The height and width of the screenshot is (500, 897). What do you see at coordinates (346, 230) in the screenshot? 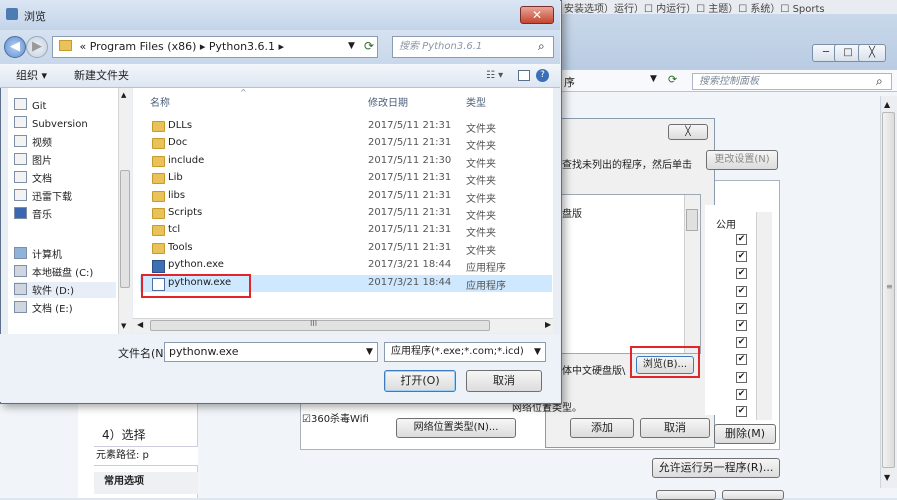
I see `file-row: tcl 2017/5/11 21:31 文件夹` at bounding box center [346, 230].